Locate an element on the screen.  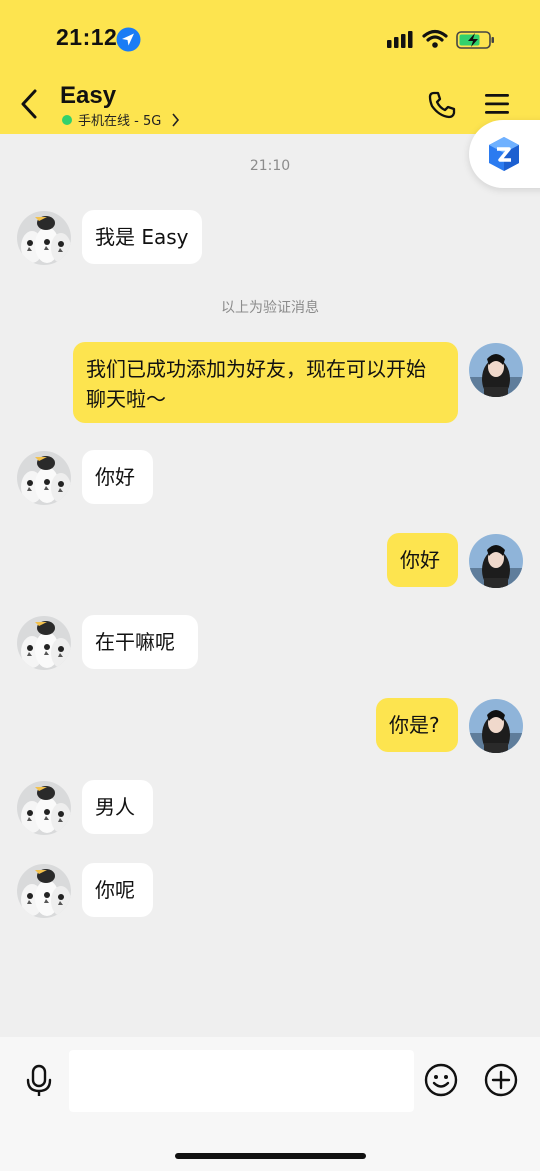
contact-name: Easy is located at coordinates (88, 96).